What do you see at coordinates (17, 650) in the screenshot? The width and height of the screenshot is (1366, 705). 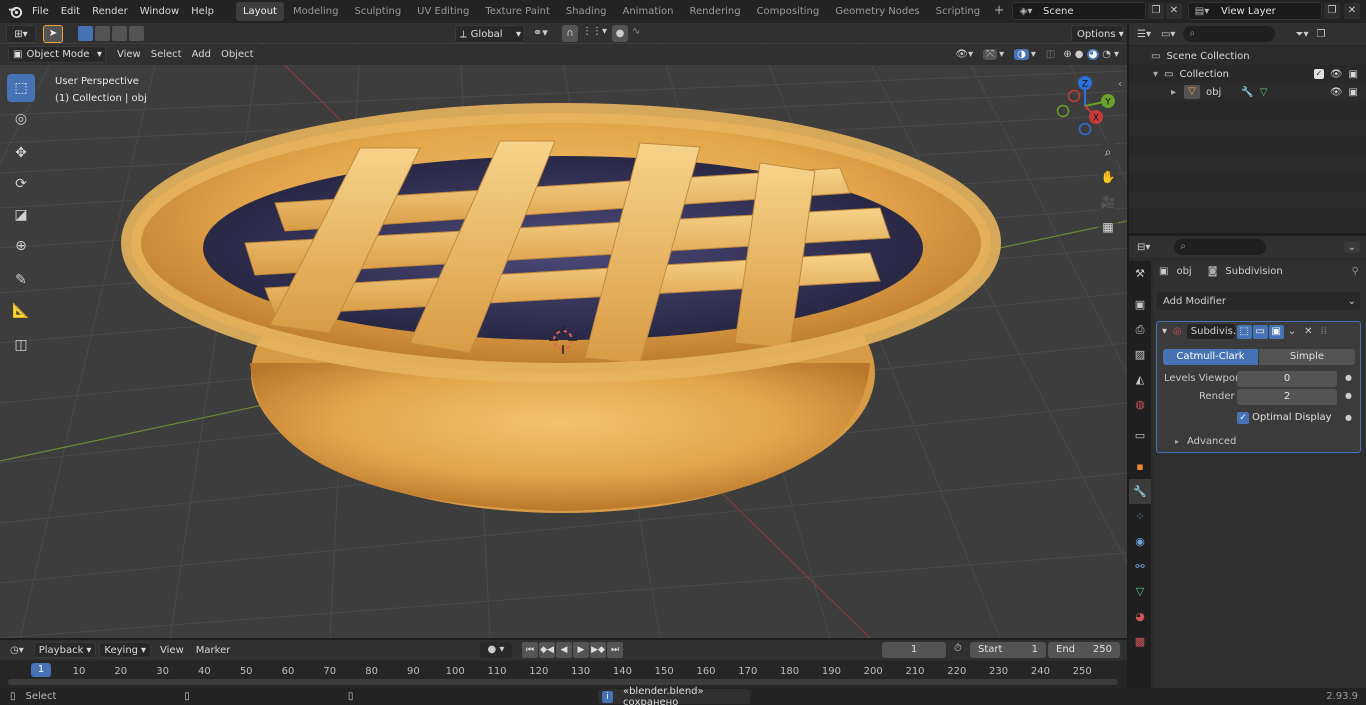 I see `timeline-editor-icon: ◷▾` at bounding box center [17, 650].